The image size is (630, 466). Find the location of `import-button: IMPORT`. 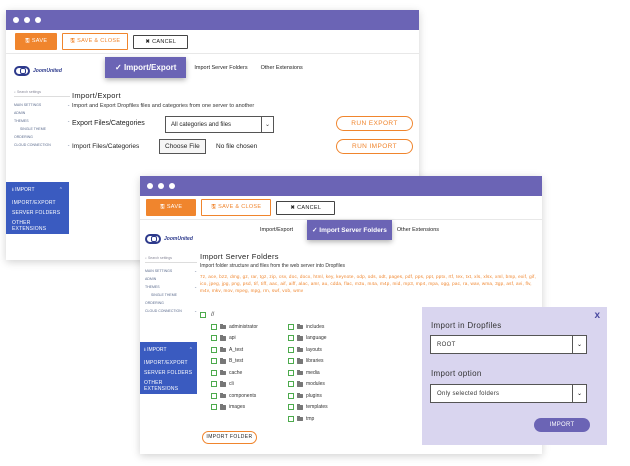

import-button: IMPORT is located at coordinates (562, 425).